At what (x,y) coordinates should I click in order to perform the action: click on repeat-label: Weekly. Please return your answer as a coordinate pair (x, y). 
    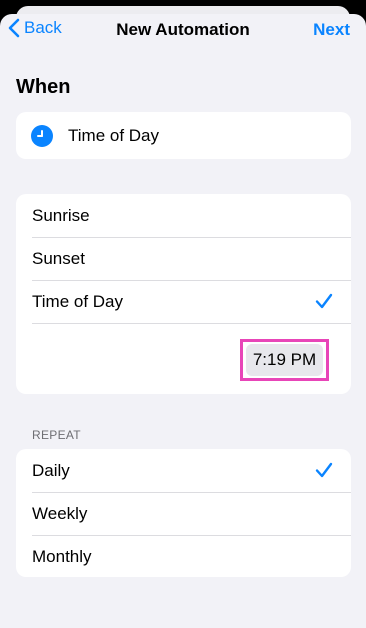
    Looking at the image, I should click on (60, 513).